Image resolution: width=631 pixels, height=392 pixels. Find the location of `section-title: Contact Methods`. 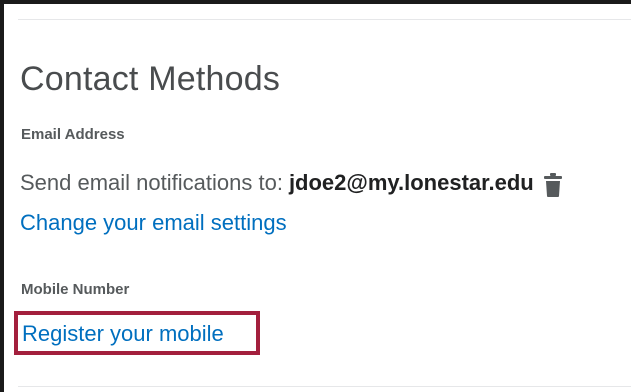

section-title: Contact Methods is located at coordinates (150, 79).